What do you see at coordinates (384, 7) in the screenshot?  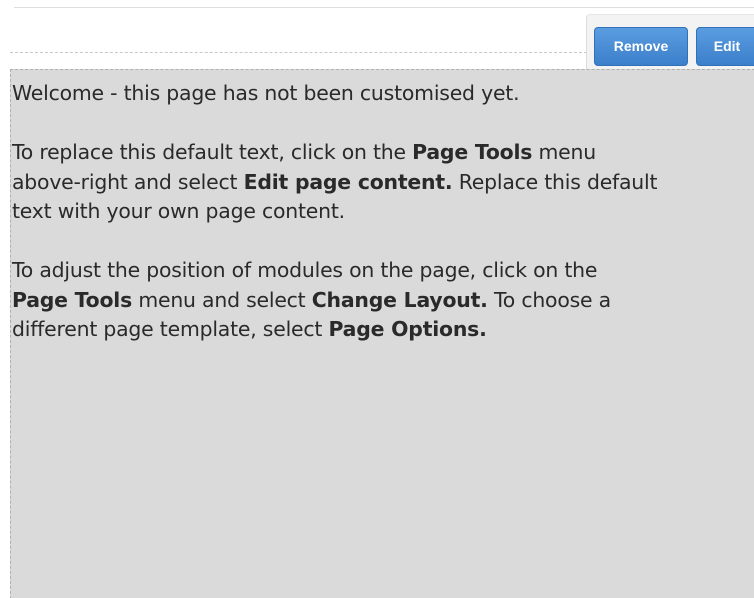 I see `top-divider` at bounding box center [384, 7].